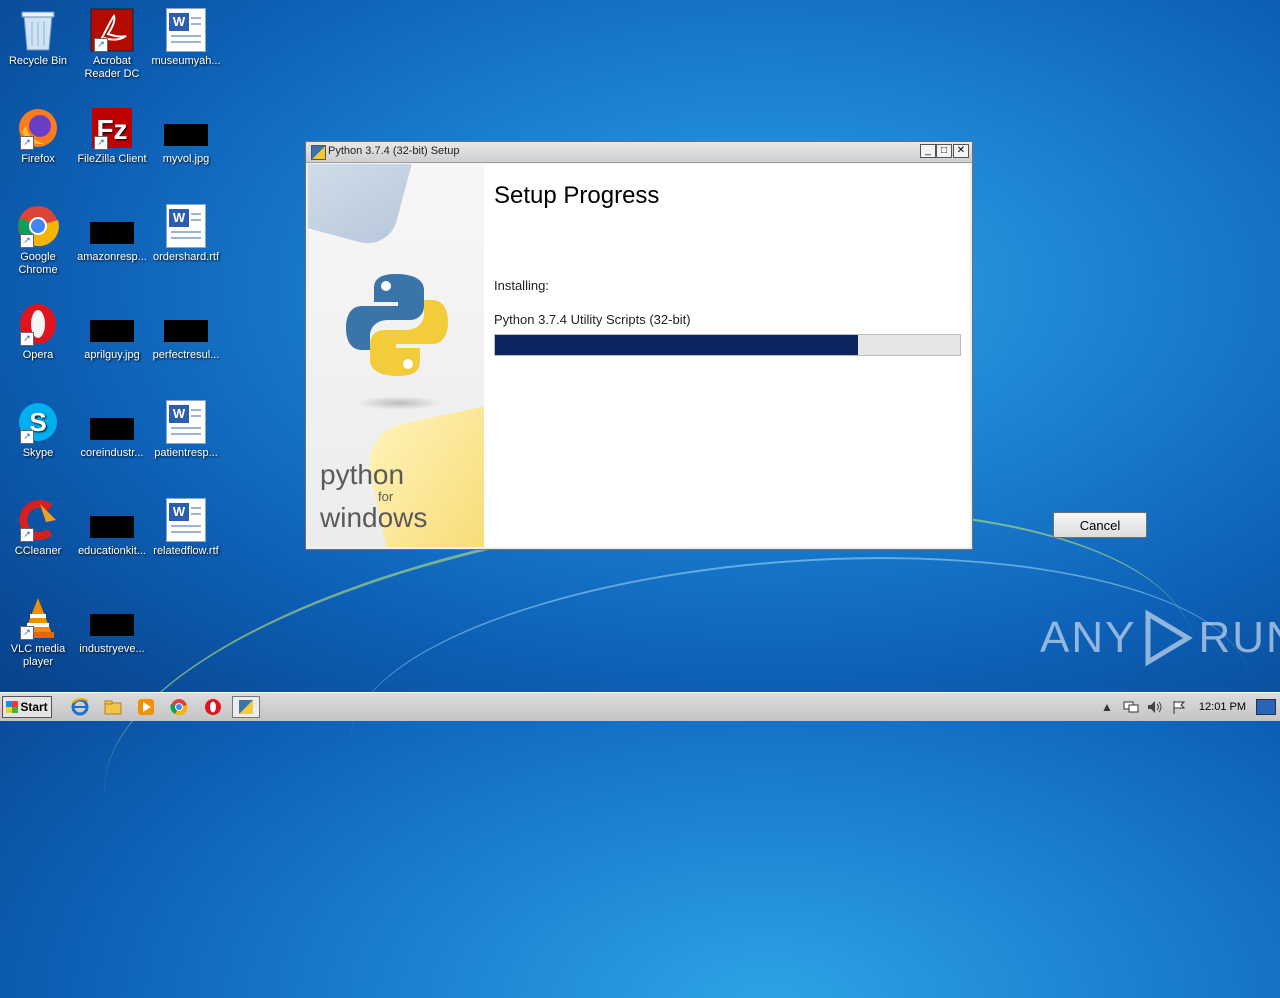  Describe the element at coordinates (186, 551) in the screenshot. I see `desktop-icon-label: relatedflow.rtf` at that location.